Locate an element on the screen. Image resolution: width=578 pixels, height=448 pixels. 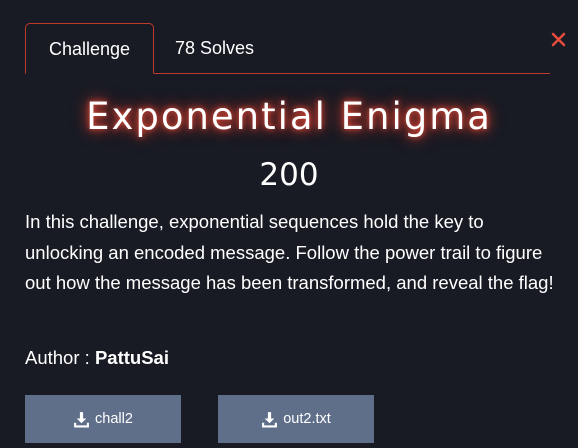
tab-challenge: Challenge is located at coordinates (89, 48).